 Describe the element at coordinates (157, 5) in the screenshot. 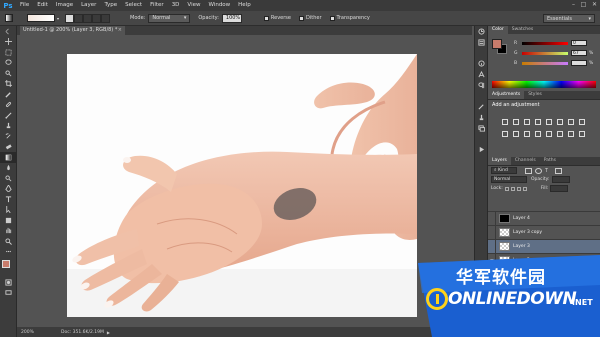

I see `menu-filter: Filter` at that location.